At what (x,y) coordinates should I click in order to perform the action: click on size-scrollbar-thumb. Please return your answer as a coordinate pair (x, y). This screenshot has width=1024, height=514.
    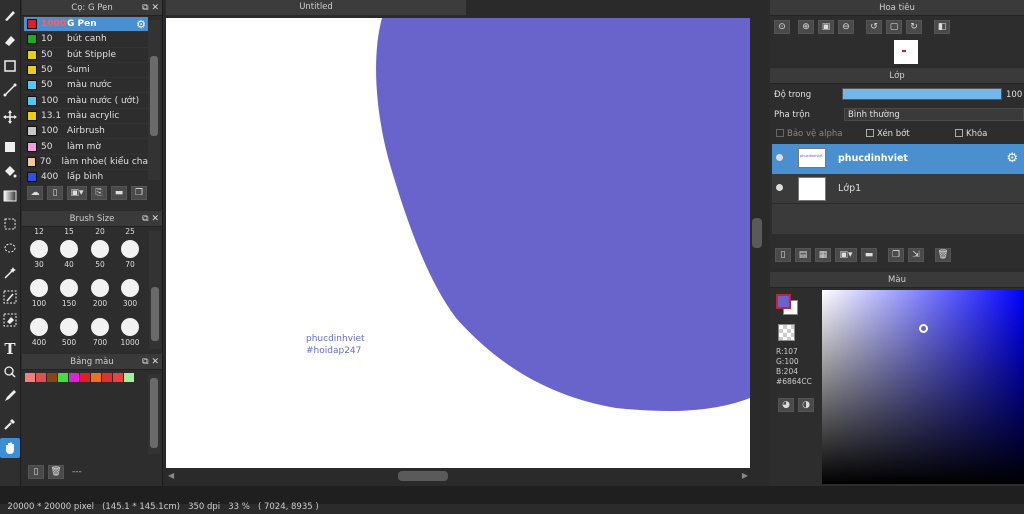
    Looking at the image, I should click on (155, 314).